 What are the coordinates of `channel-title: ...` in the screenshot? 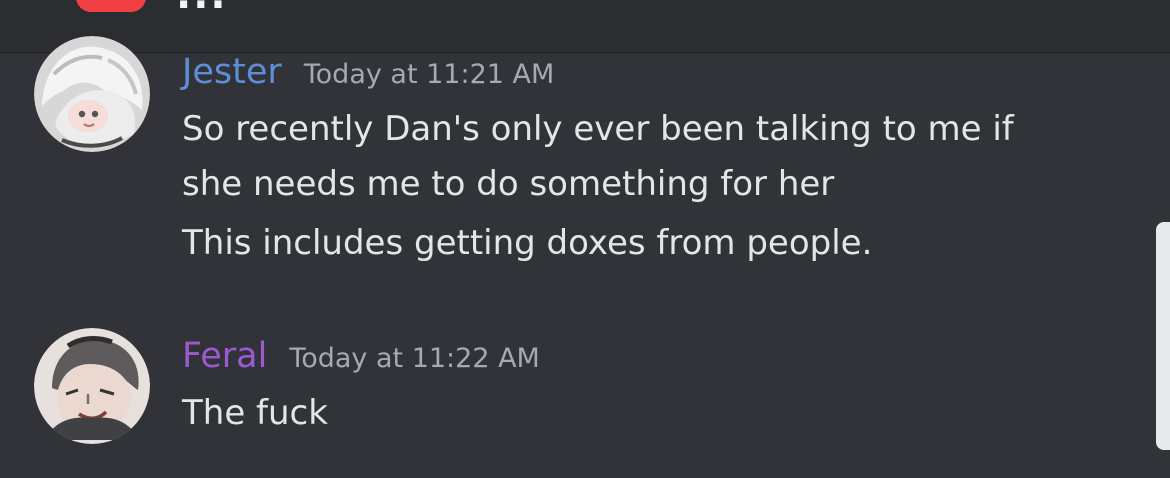 It's located at (202, 9).